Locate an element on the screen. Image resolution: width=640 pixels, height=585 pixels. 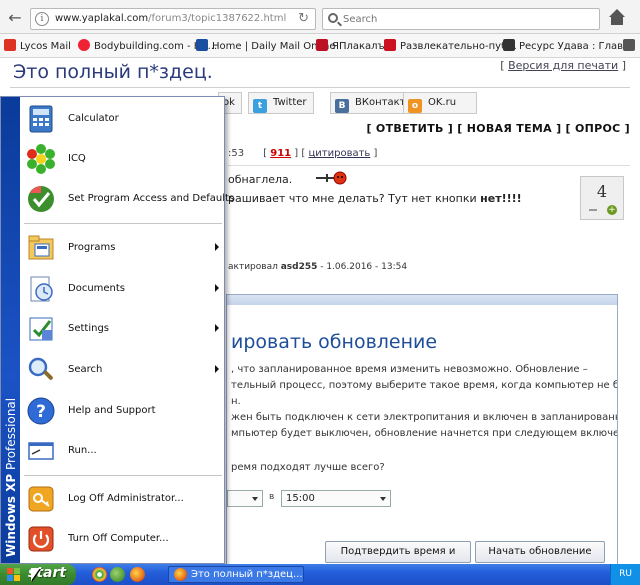
rating-count: 4 is located at coordinates (602, 191).